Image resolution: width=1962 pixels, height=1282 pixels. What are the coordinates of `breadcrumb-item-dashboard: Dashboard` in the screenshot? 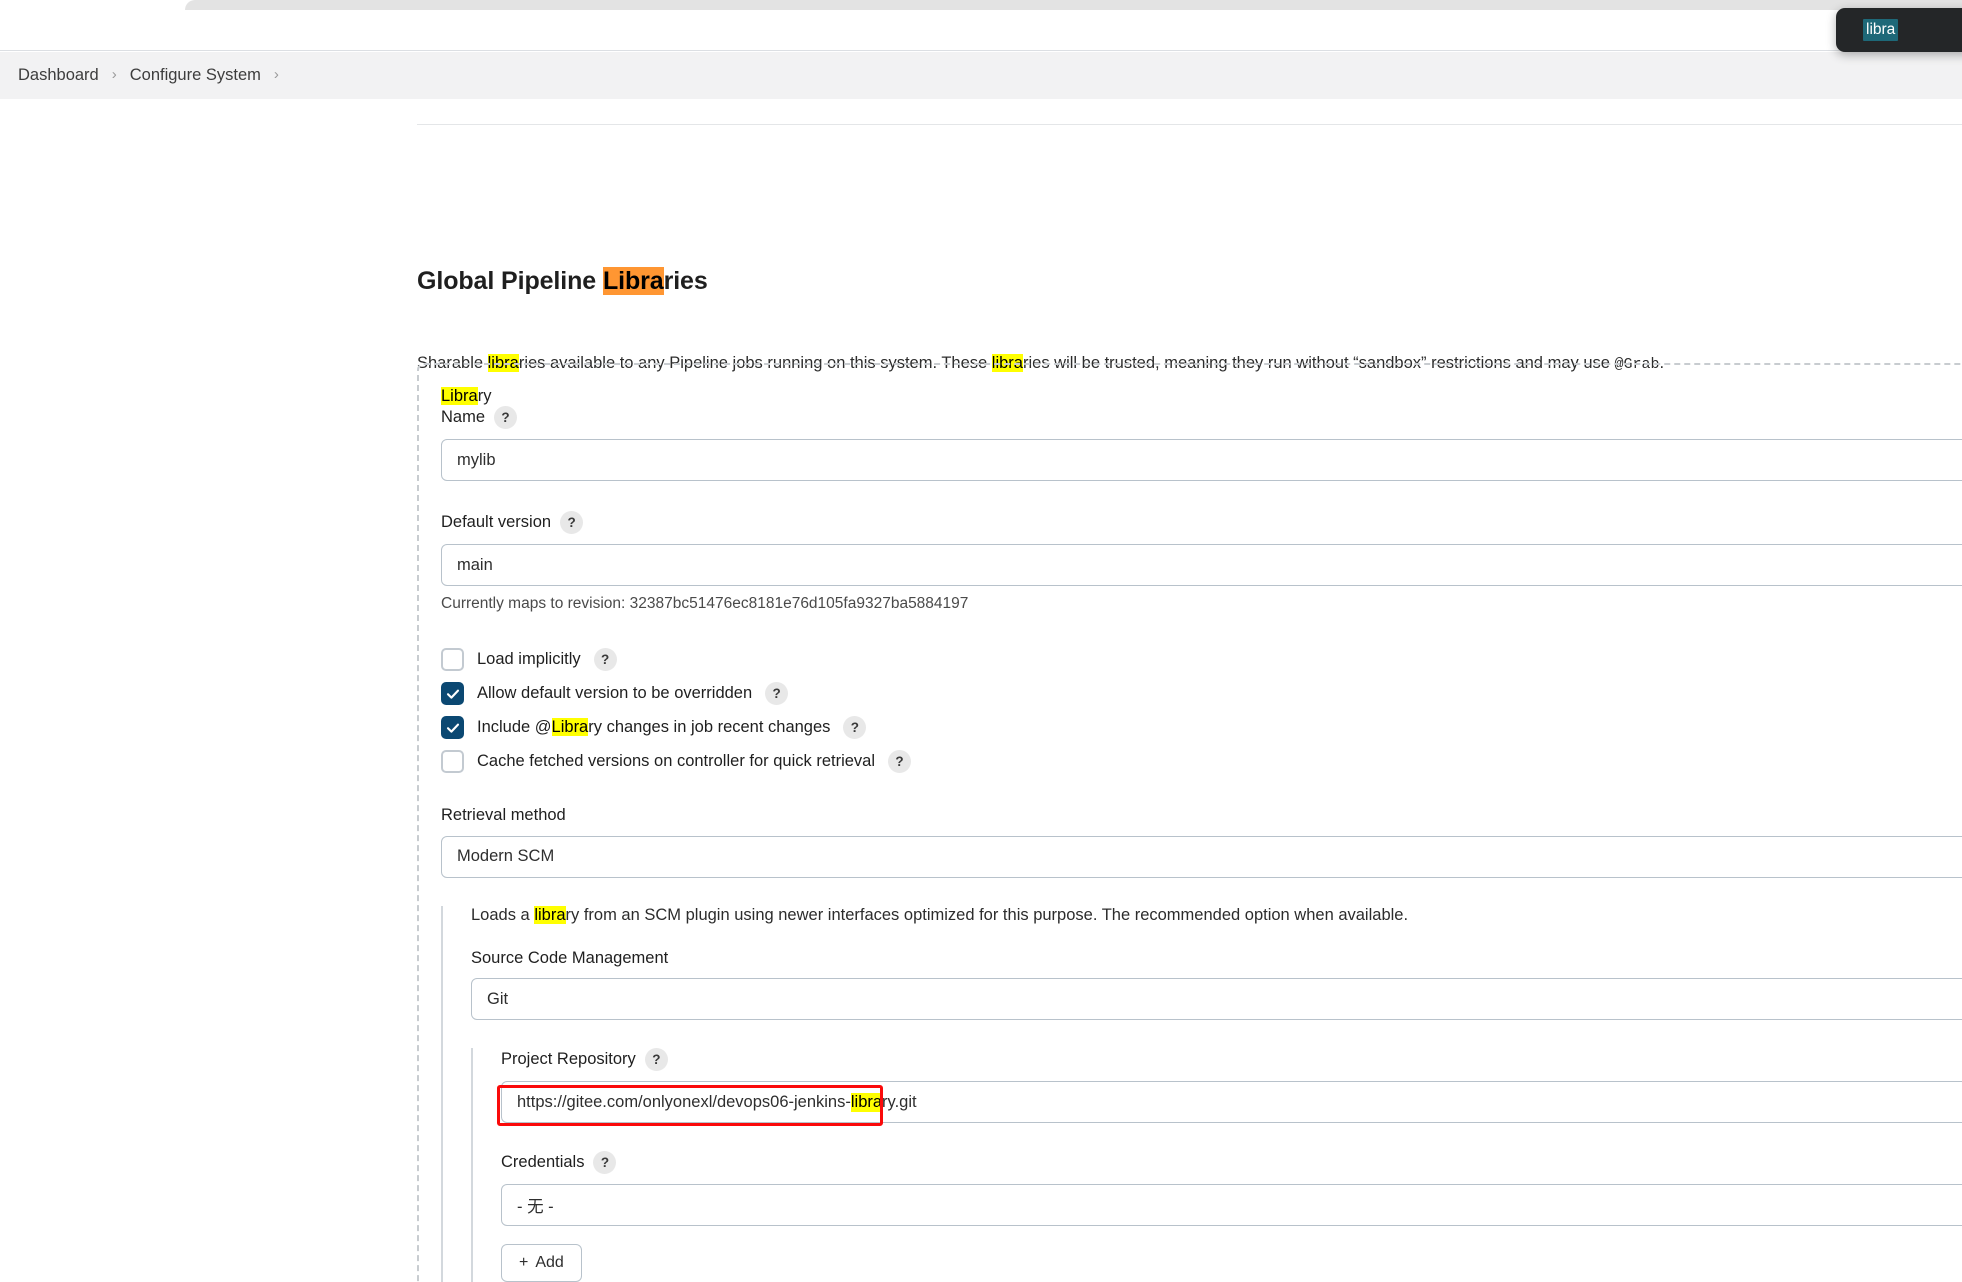 It's located at (58, 75).